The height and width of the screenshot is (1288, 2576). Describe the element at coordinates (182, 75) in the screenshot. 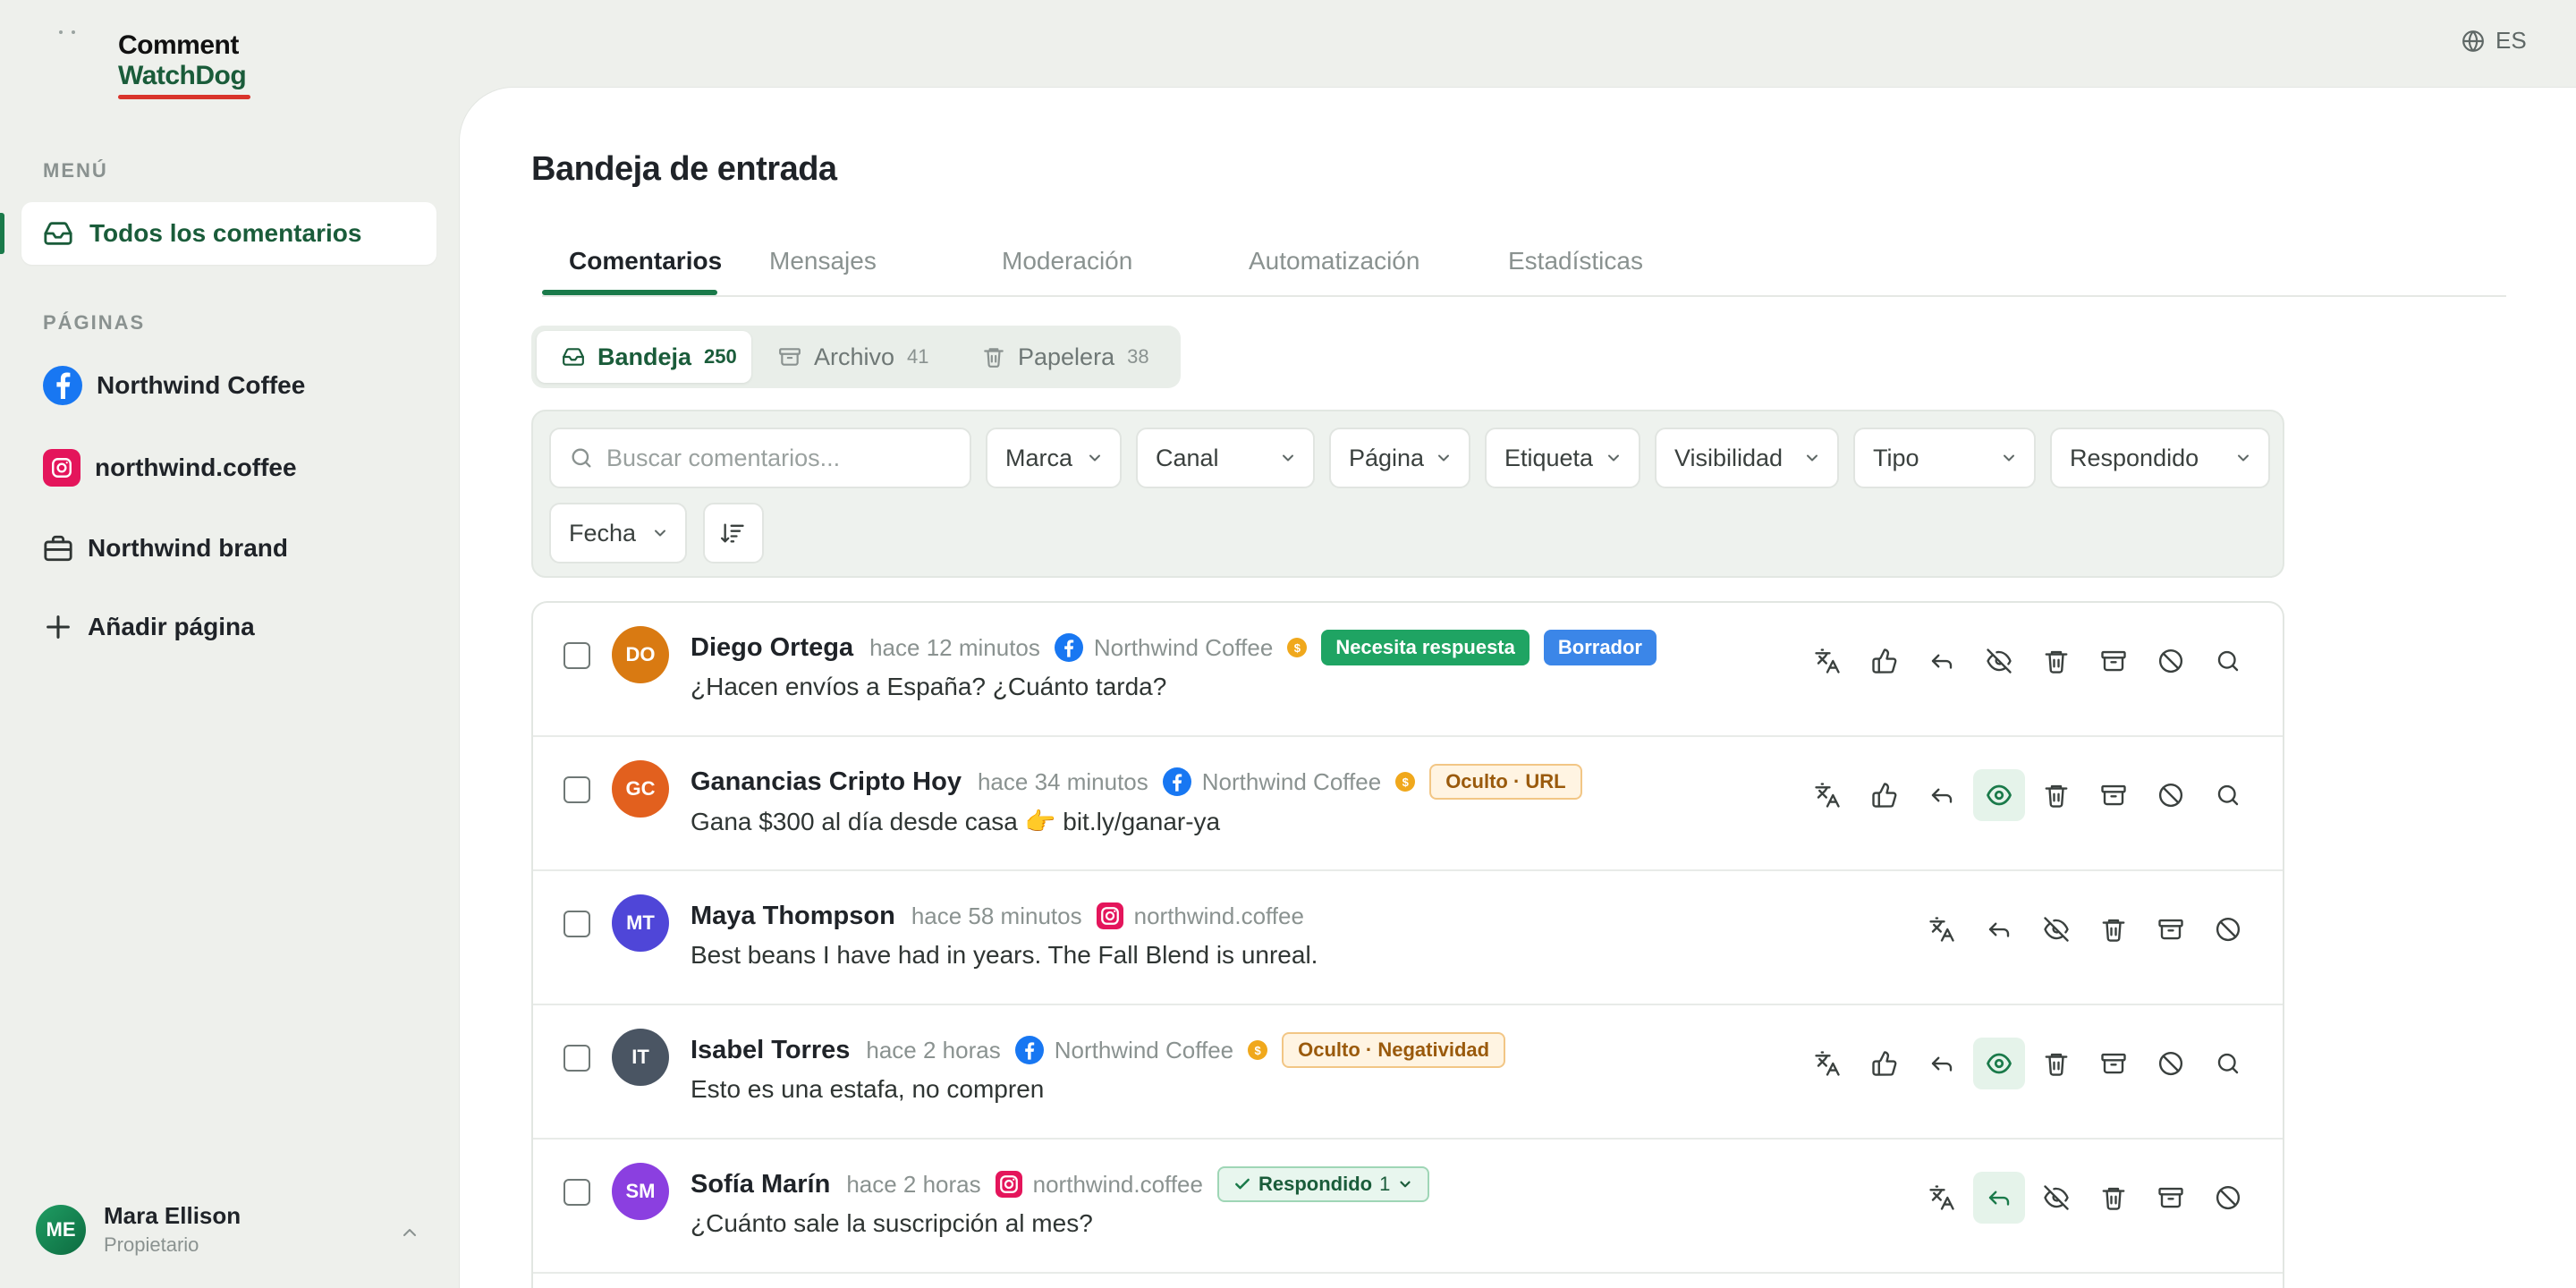

I see `logo-line2: WatchDog` at that location.